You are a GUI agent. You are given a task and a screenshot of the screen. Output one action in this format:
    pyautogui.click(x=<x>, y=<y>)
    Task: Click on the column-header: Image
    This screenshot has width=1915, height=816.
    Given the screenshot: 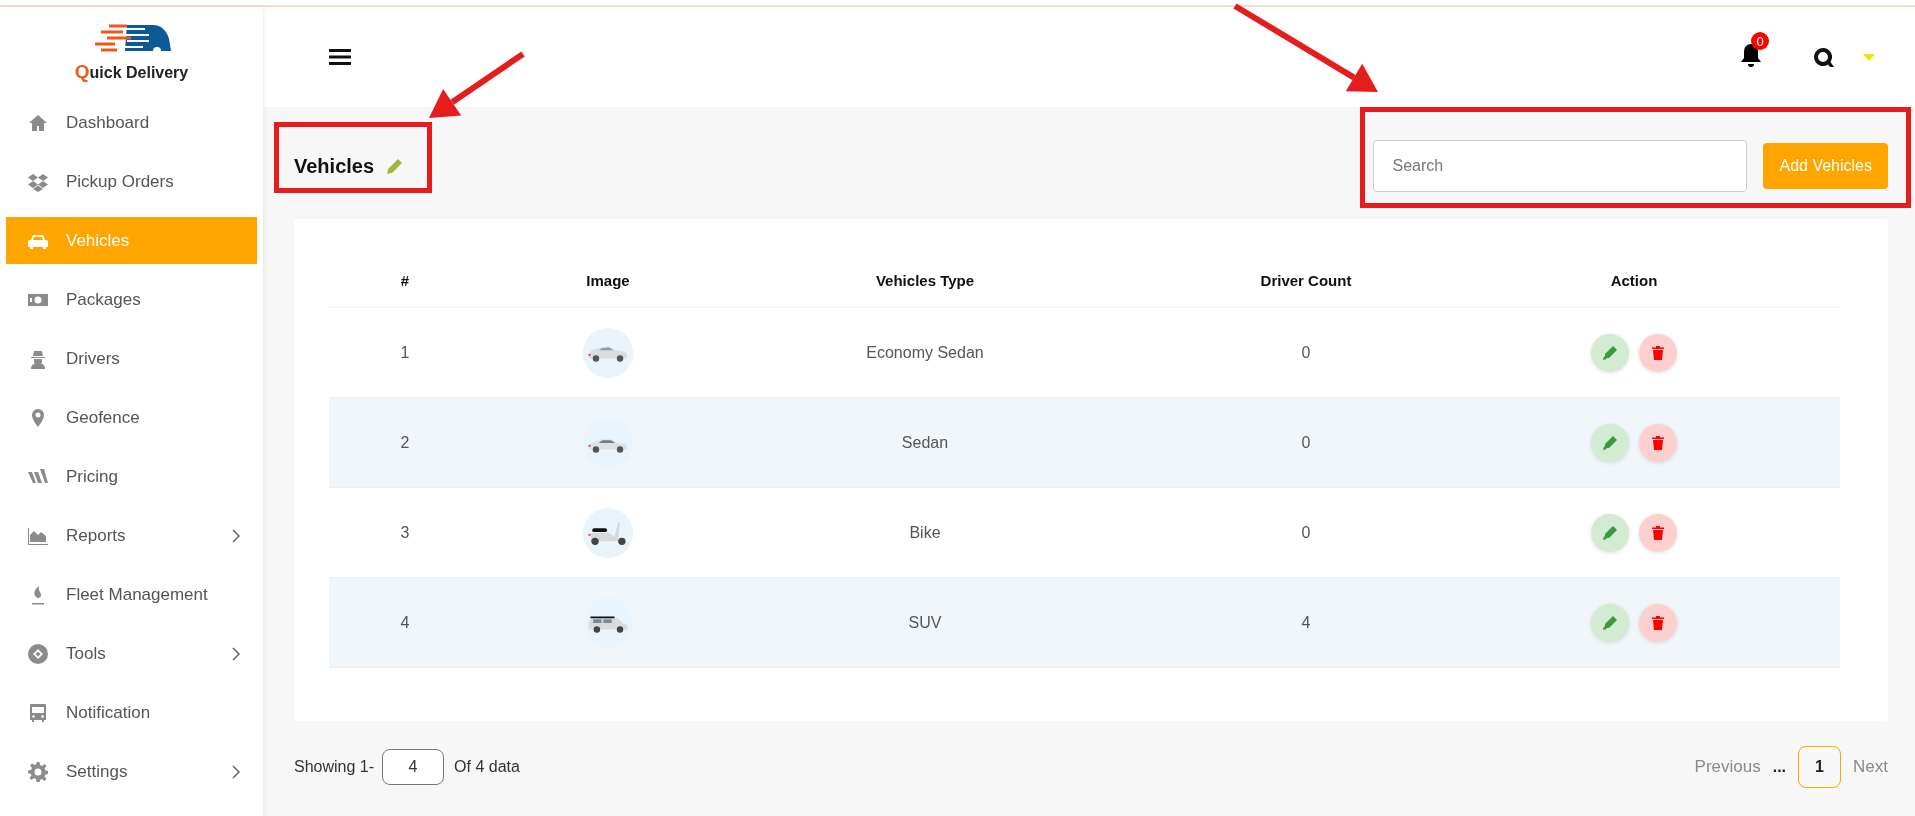 What is the action you would take?
    pyautogui.click(x=608, y=280)
    